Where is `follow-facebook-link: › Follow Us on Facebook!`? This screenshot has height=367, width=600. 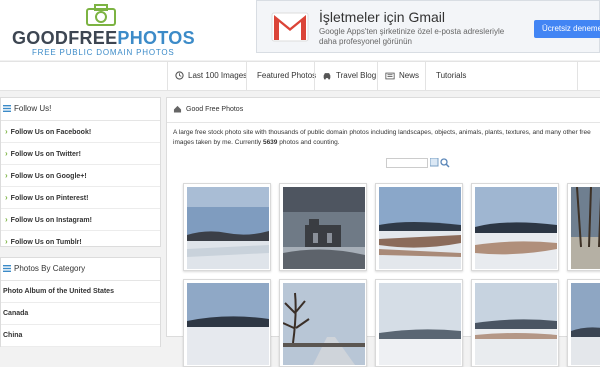
follow-facebook-link: › Follow Us on Facebook! is located at coordinates (80, 132).